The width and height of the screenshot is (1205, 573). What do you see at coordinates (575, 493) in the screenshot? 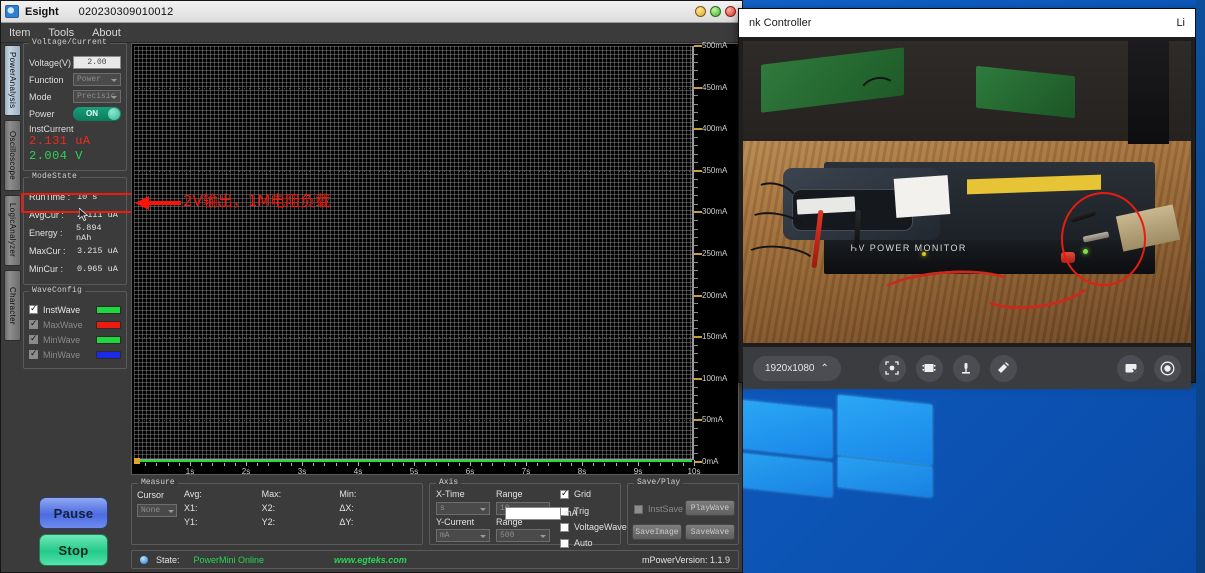
I see `grid-checkbox: Grid` at bounding box center [575, 493].